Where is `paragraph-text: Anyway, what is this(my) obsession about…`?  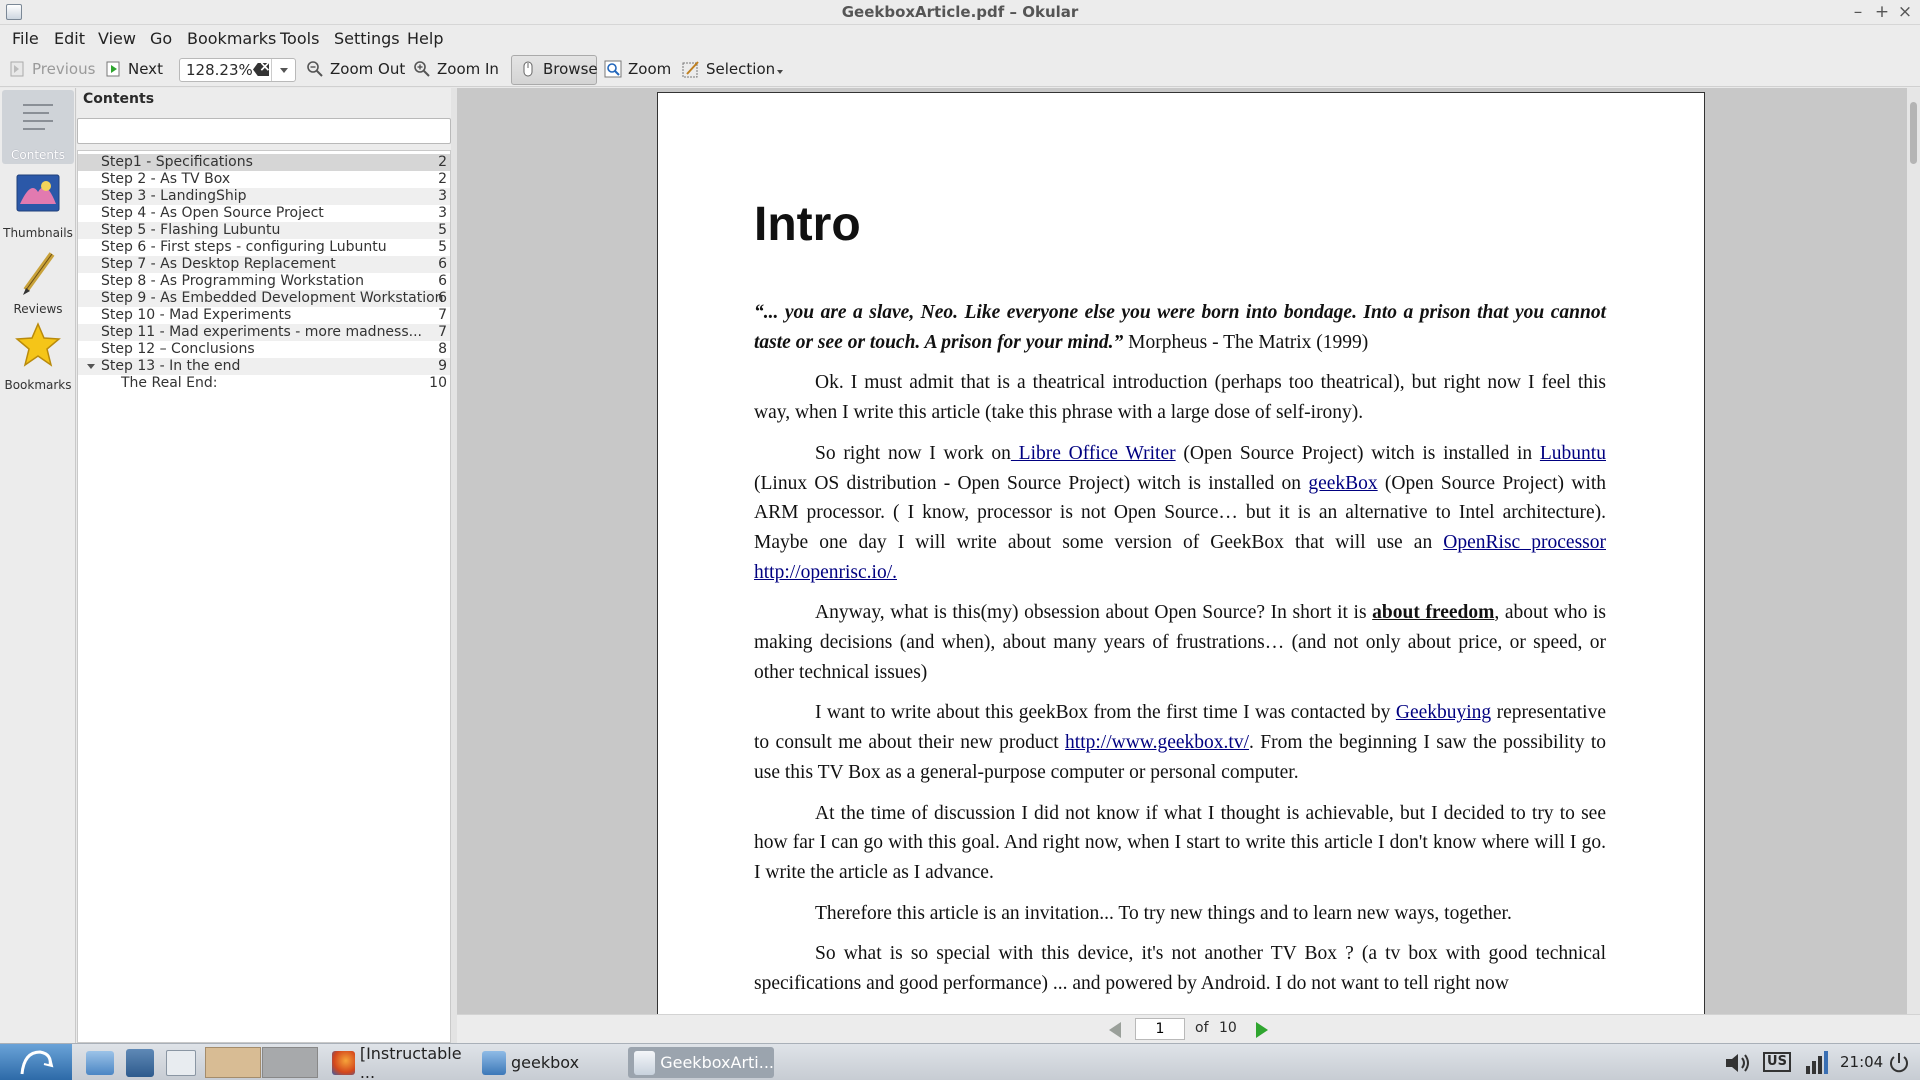 paragraph-text: Anyway, what is this(my) obsession about… is located at coordinates (1094, 613).